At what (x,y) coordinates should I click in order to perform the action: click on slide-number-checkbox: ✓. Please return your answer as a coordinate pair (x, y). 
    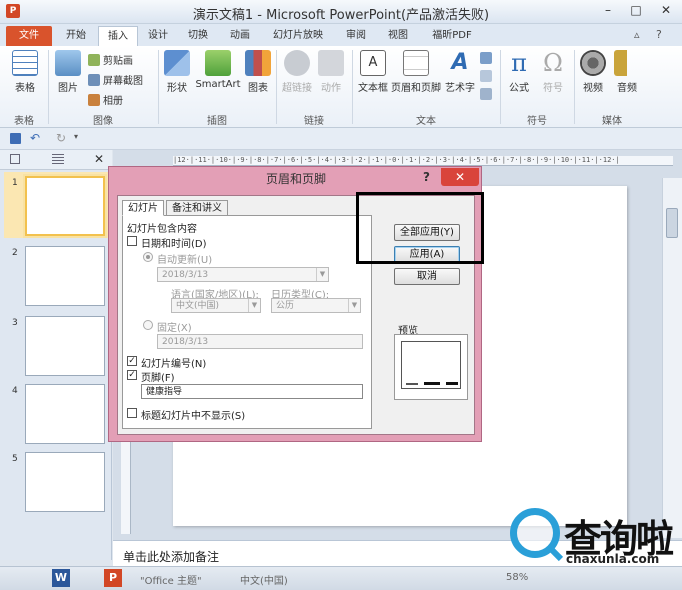
    Looking at the image, I should click on (132, 361).